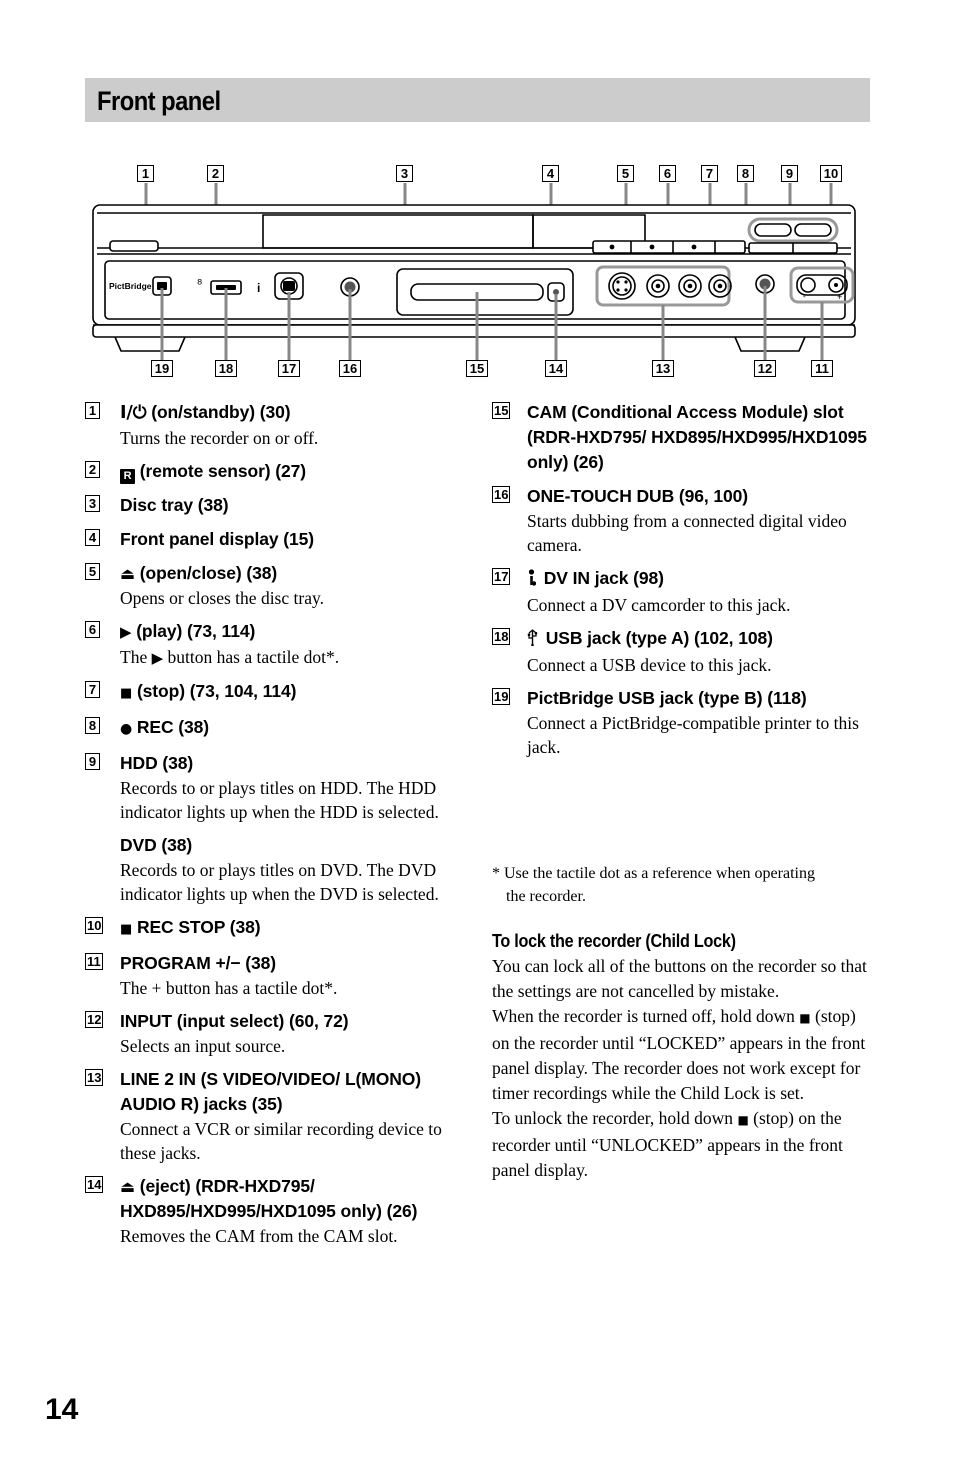 The image size is (954, 1483). Describe the element at coordinates (625, 173) in the screenshot. I see `callout-top-5: 5` at that location.